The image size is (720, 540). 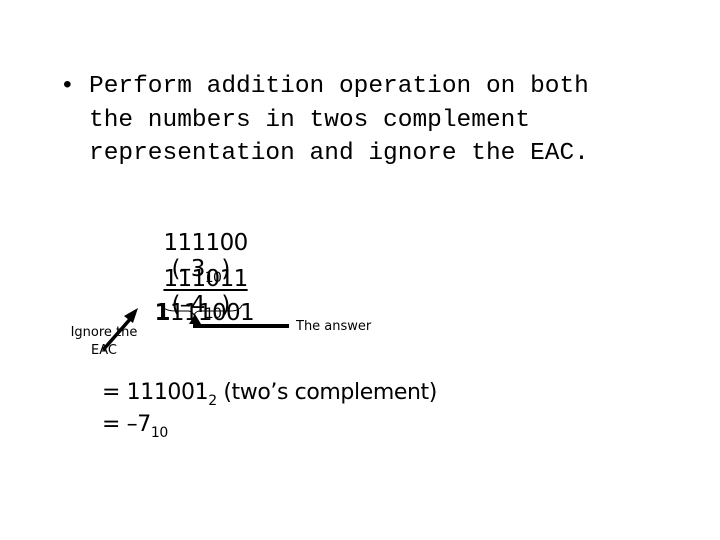 I want to click on eac-arrow-head, so click(x=131, y=315).